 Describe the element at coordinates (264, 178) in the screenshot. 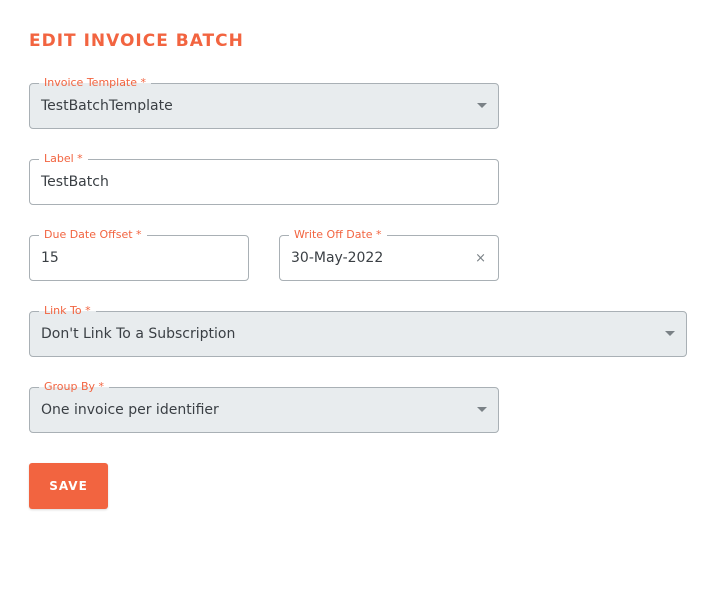

I see `label-field: Label * TestBatch` at that location.